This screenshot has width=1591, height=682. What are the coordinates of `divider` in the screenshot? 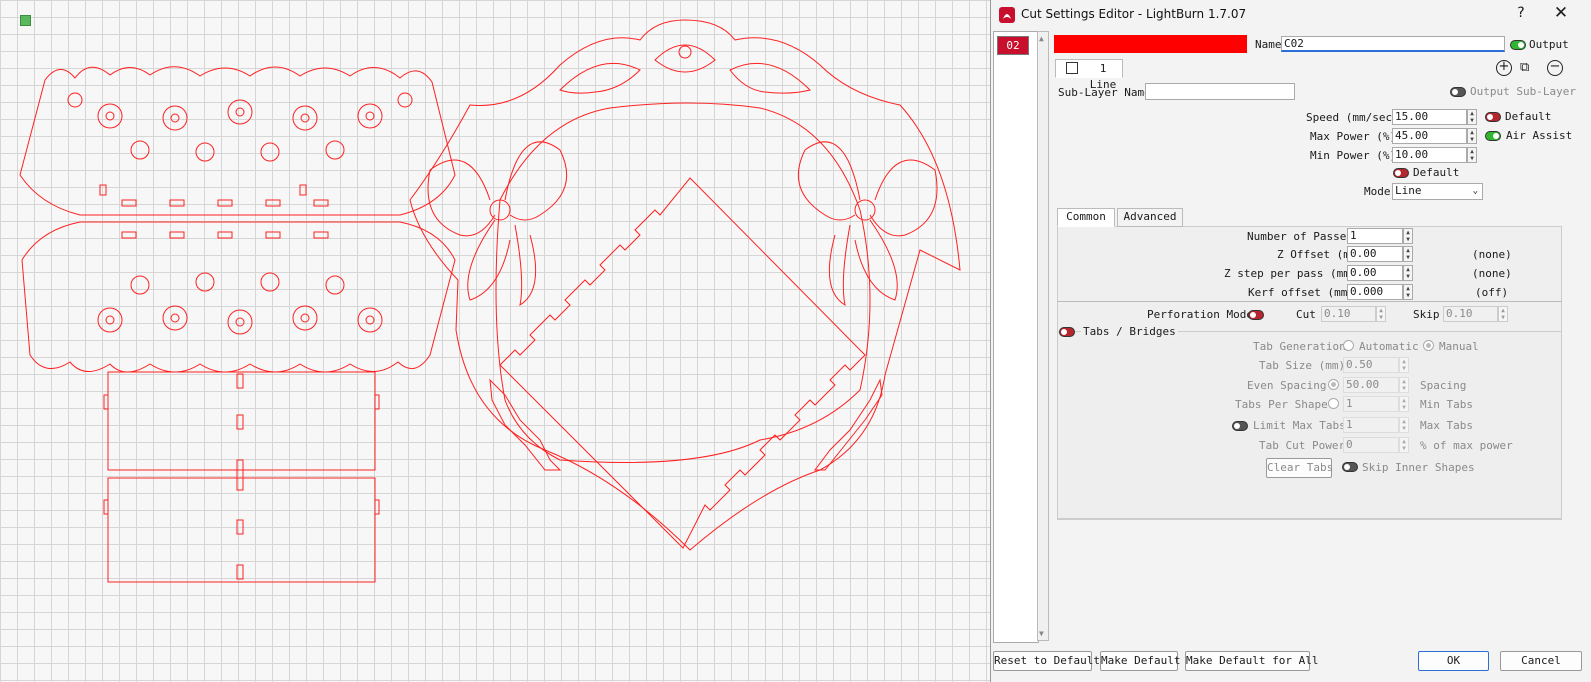 It's located at (1309, 301).